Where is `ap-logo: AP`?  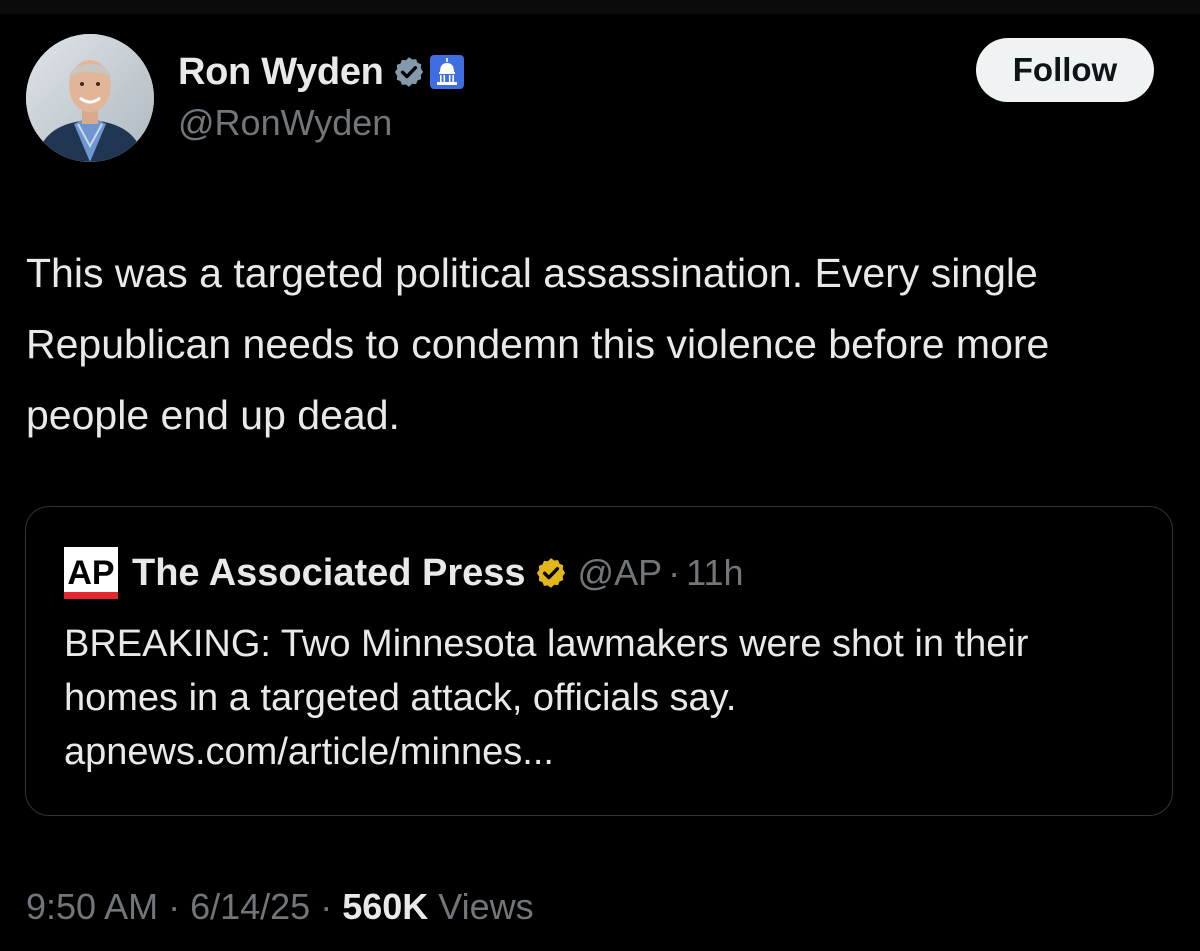
ap-logo: AP is located at coordinates (91, 573).